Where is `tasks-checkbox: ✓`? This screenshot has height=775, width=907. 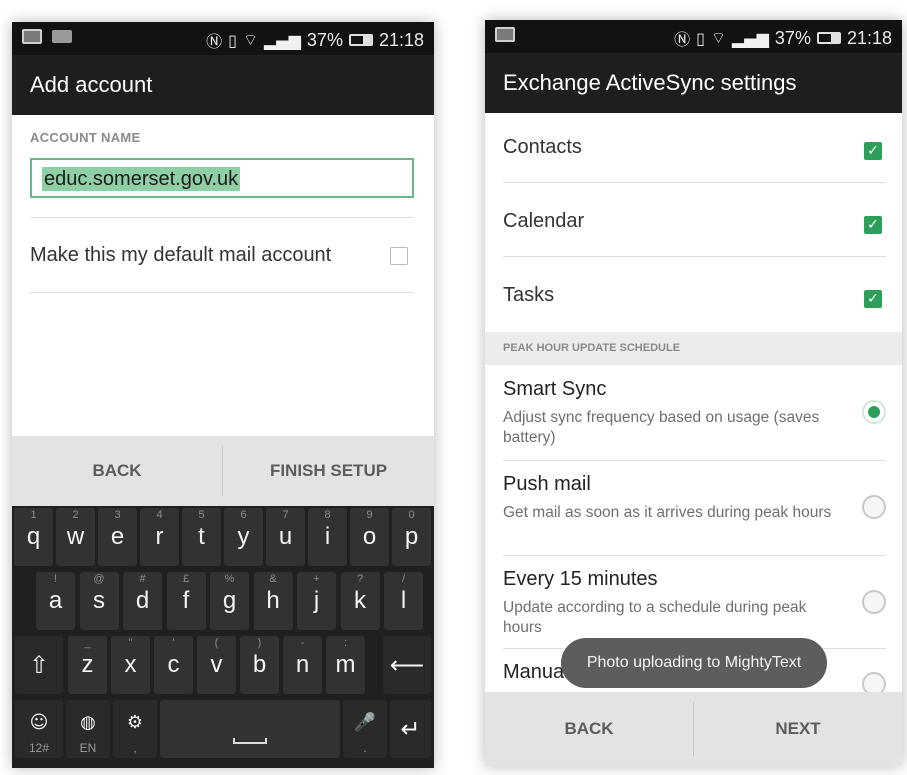
tasks-checkbox: ✓ is located at coordinates (873, 299).